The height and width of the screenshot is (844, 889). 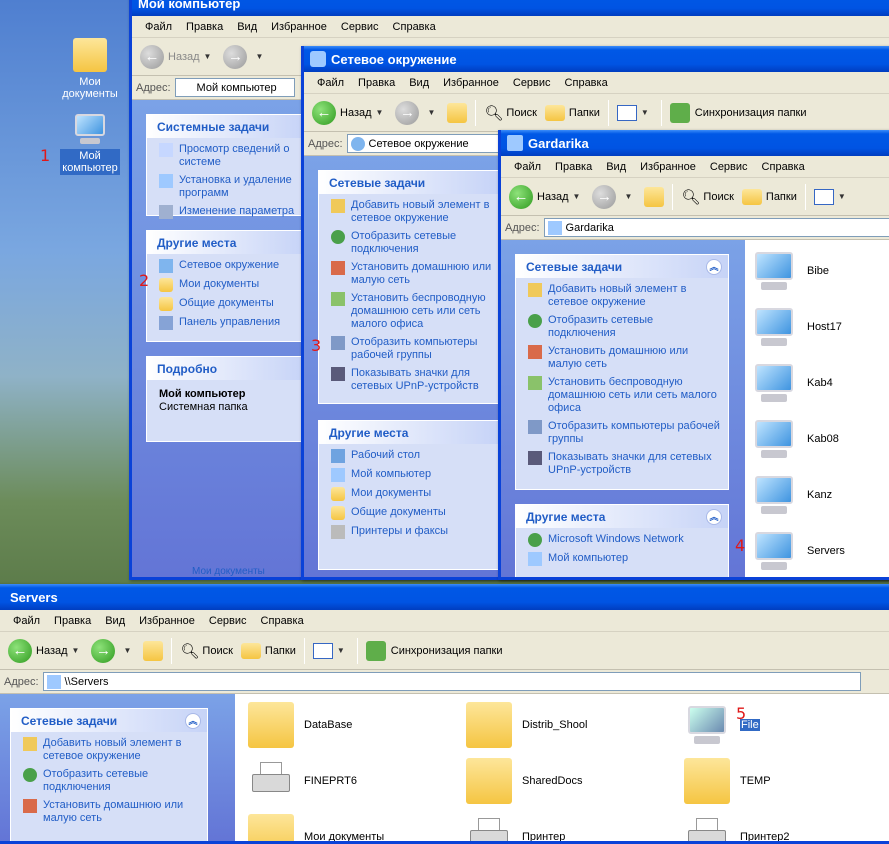 I want to click on share-item: Distrib_Shool, so click(x=526, y=725).